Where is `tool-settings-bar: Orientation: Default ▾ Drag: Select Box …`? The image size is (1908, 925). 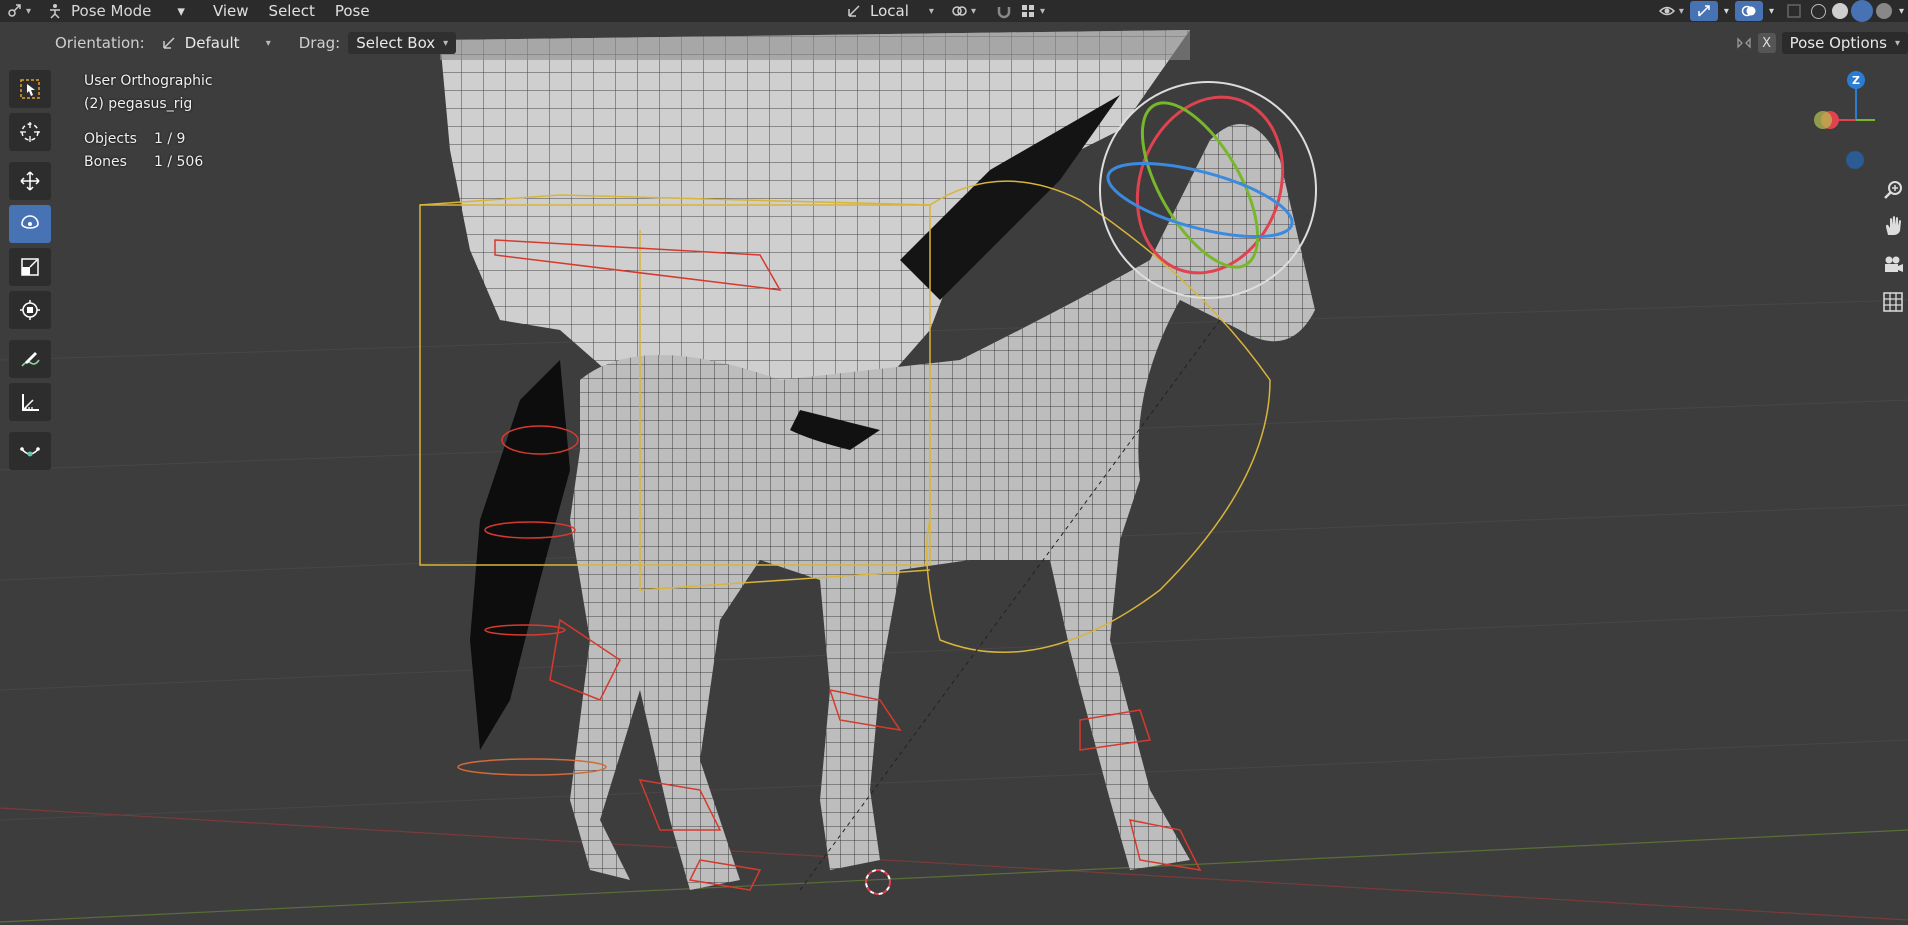
tool-settings-bar: Orientation: Default ▾ Drag: Select Box … is located at coordinates (228, 43).